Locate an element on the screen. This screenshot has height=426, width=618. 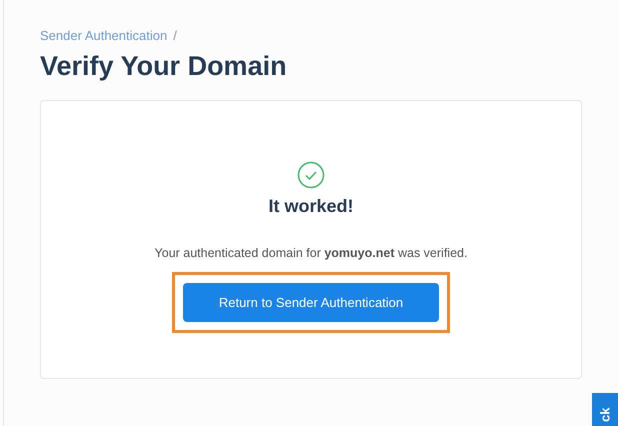
breadcrumb-link: Sender Authentication is located at coordinates (104, 36).